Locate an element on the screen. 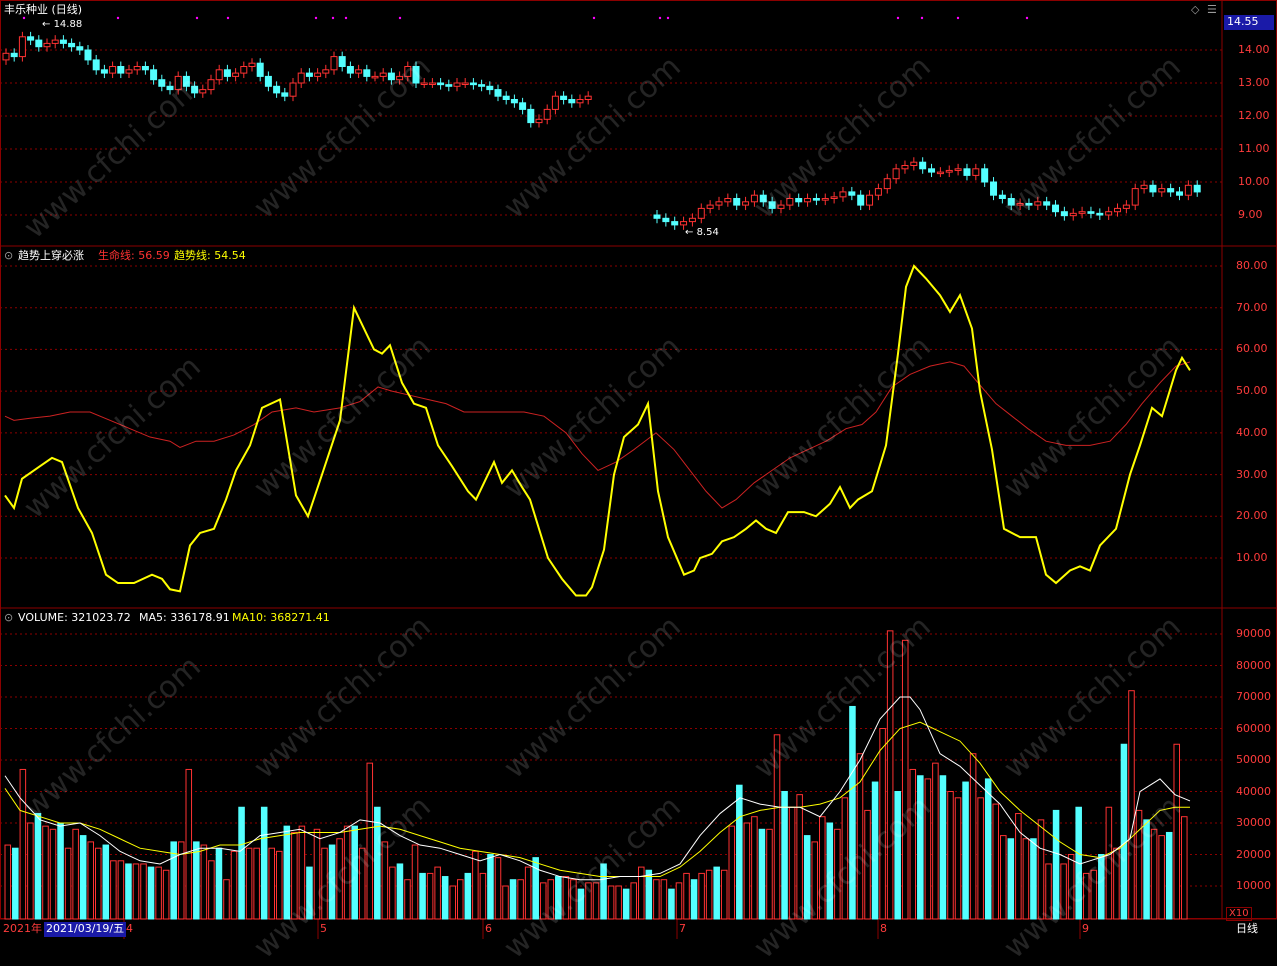  menu-icon: ☰ is located at coordinates (1212, 10).